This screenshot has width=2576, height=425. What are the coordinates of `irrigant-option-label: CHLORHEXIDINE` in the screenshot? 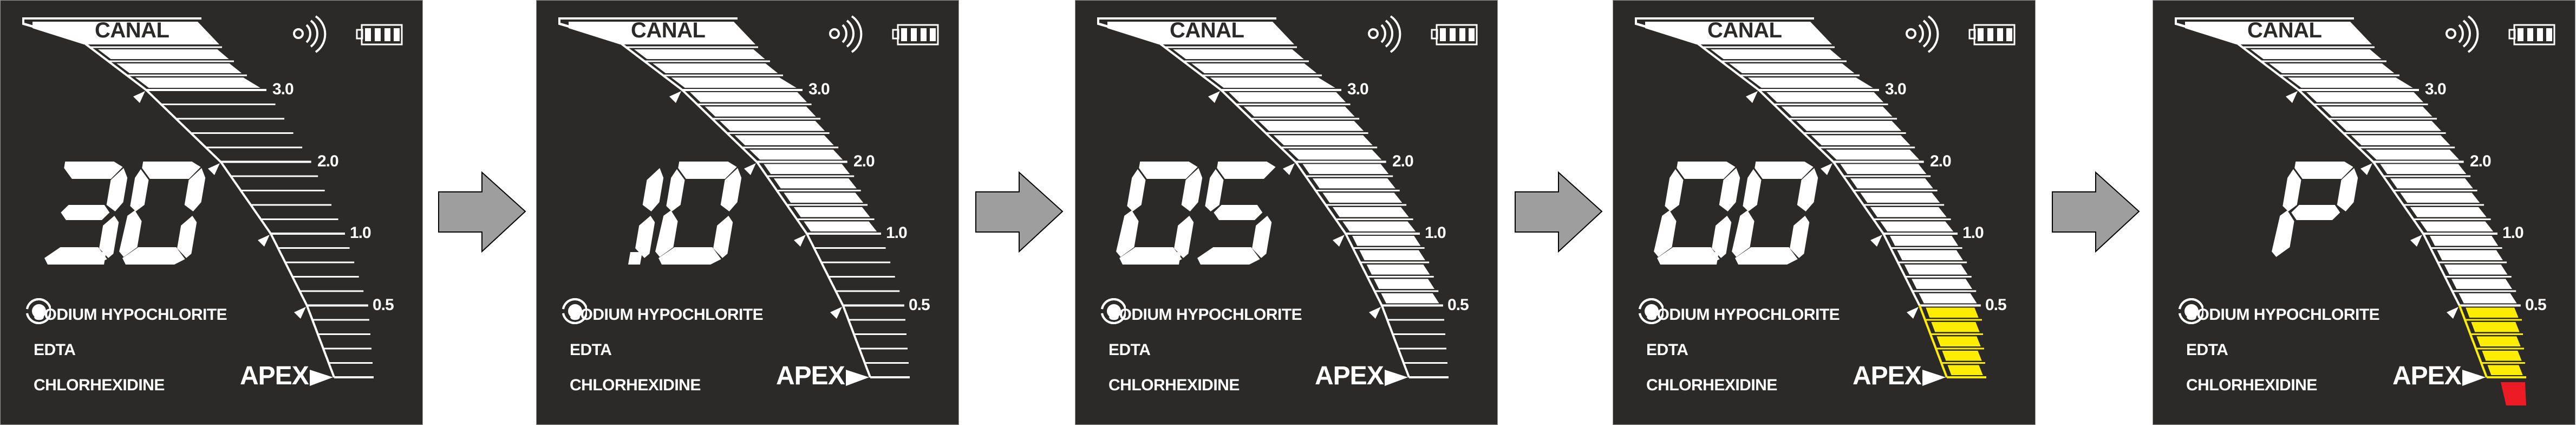 It's located at (635, 385).